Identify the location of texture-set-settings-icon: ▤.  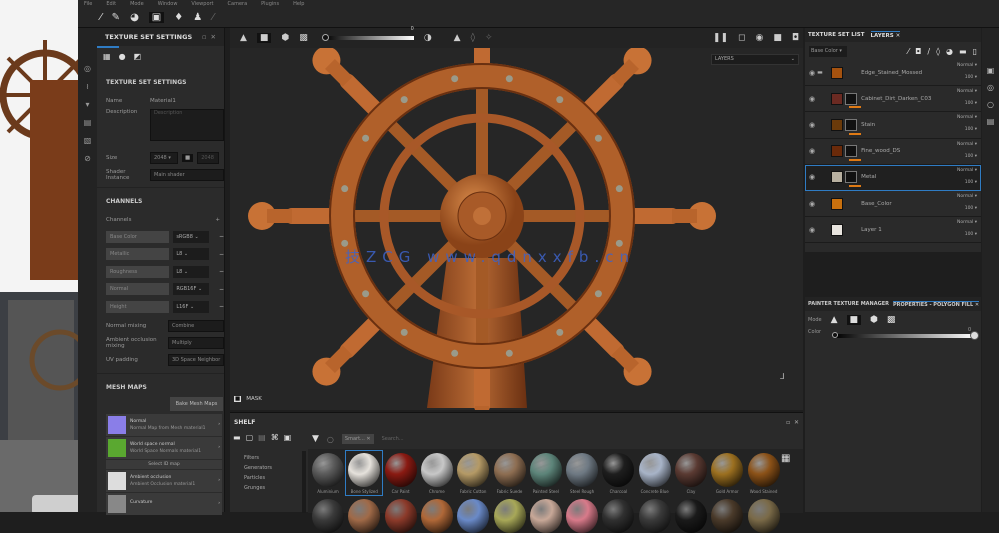
(88, 122).